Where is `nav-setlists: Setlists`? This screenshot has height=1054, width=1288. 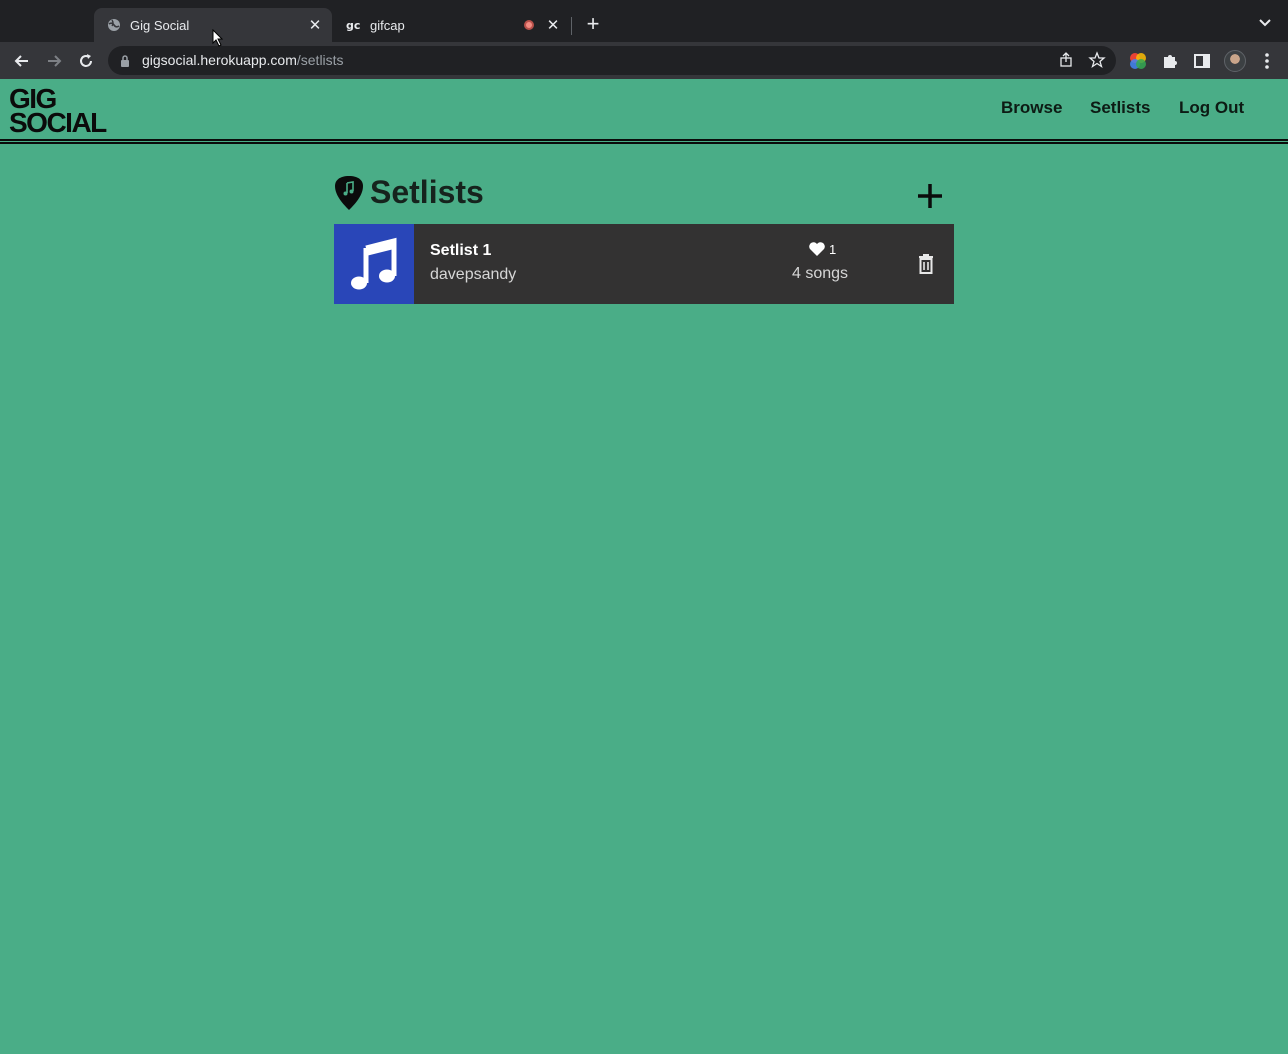 nav-setlists: Setlists is located at coordinates (1120, 108).